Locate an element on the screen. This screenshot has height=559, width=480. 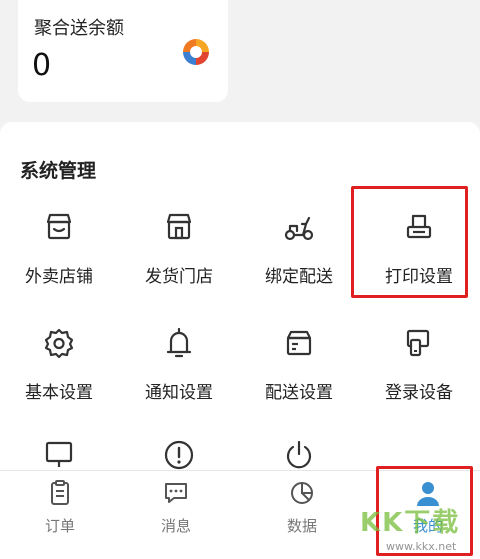
watermark-url: www.kkx.net is located at coordinates (421, 546).